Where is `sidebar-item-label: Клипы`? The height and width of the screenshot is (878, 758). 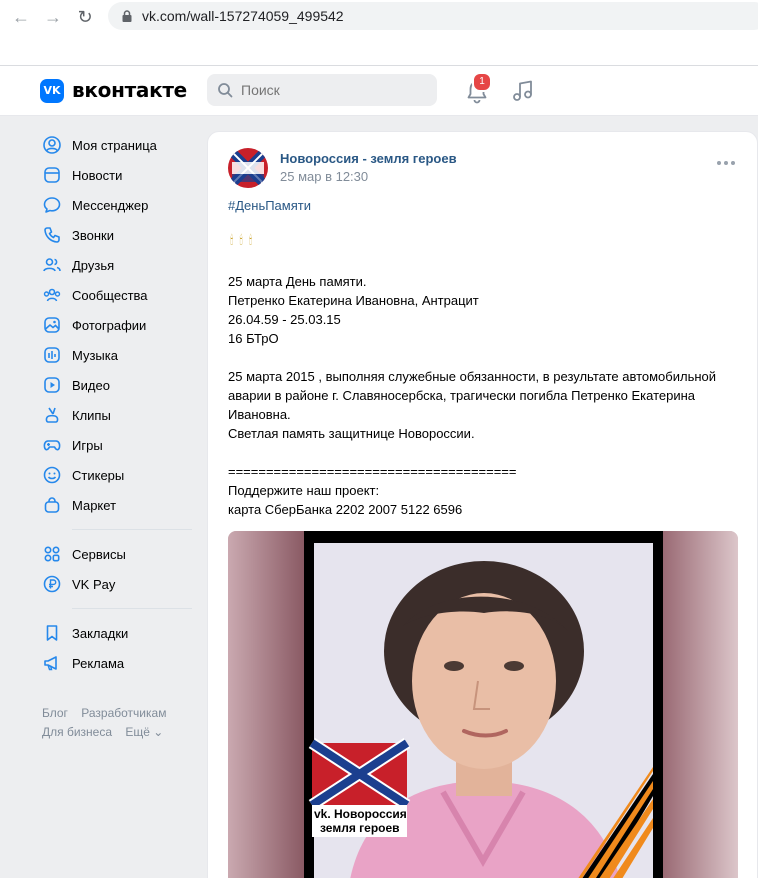 sidebar-item-label: Клипы is located at coordinates (91, 415).